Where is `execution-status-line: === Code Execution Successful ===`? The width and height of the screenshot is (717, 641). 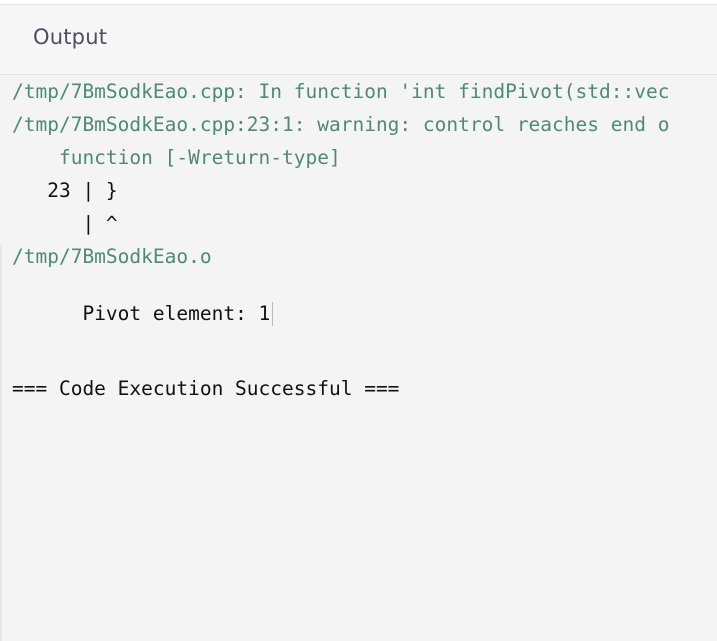
execution-status-line: === Code Execution Successful === is located at coordinates (206, 388).